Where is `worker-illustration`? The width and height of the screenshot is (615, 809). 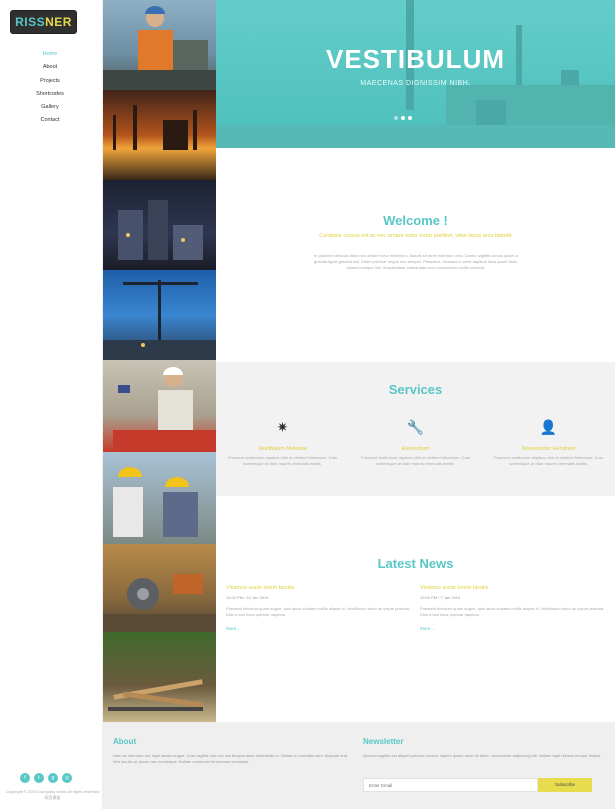
worker-illustration is located at coordinates (159, 48).